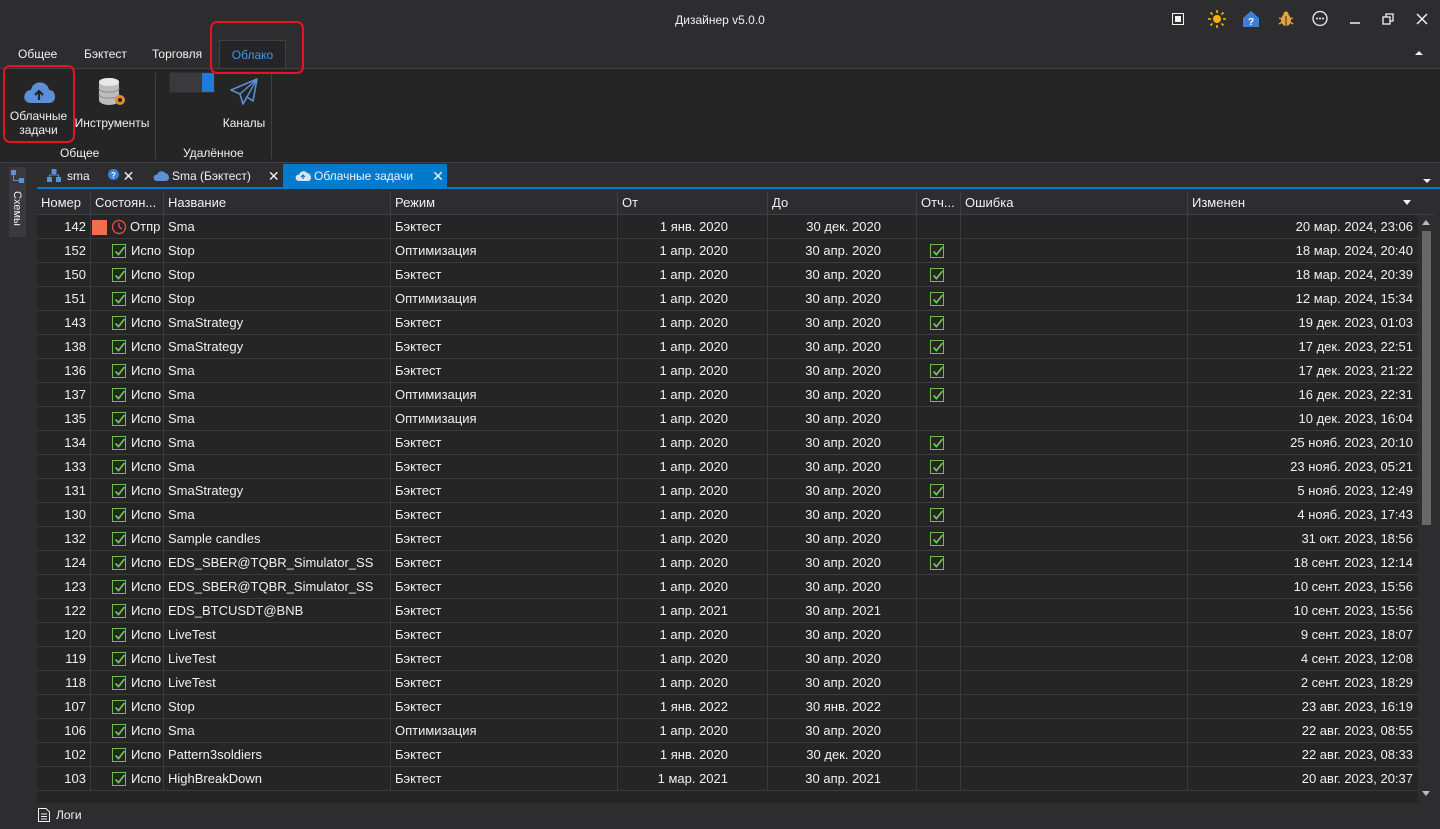 This screenshot has width=1440, height=829. What do you see at coordinates (60, 815) in the screenshot?
I see `logs-tab: Логи` at bounding box center [60, 815].